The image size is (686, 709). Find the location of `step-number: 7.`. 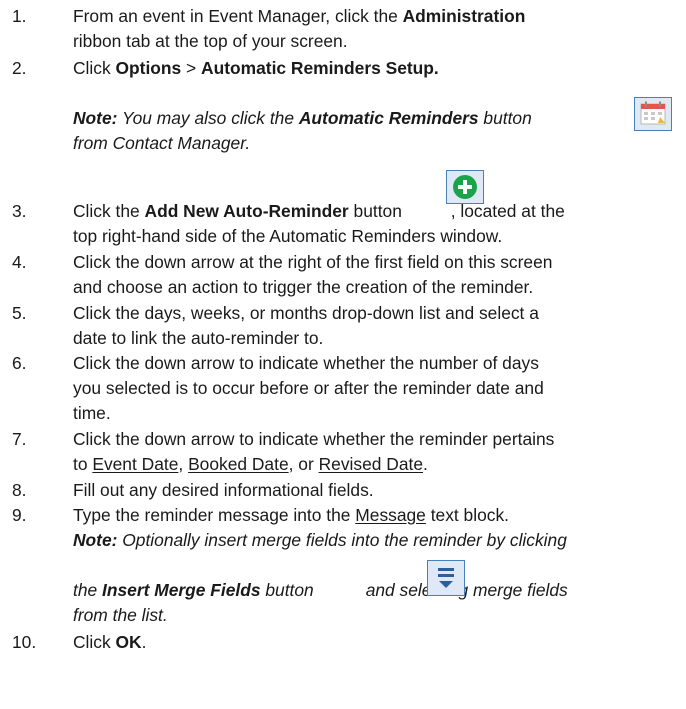

step-number: 7. is located at coordinates (19, 439).